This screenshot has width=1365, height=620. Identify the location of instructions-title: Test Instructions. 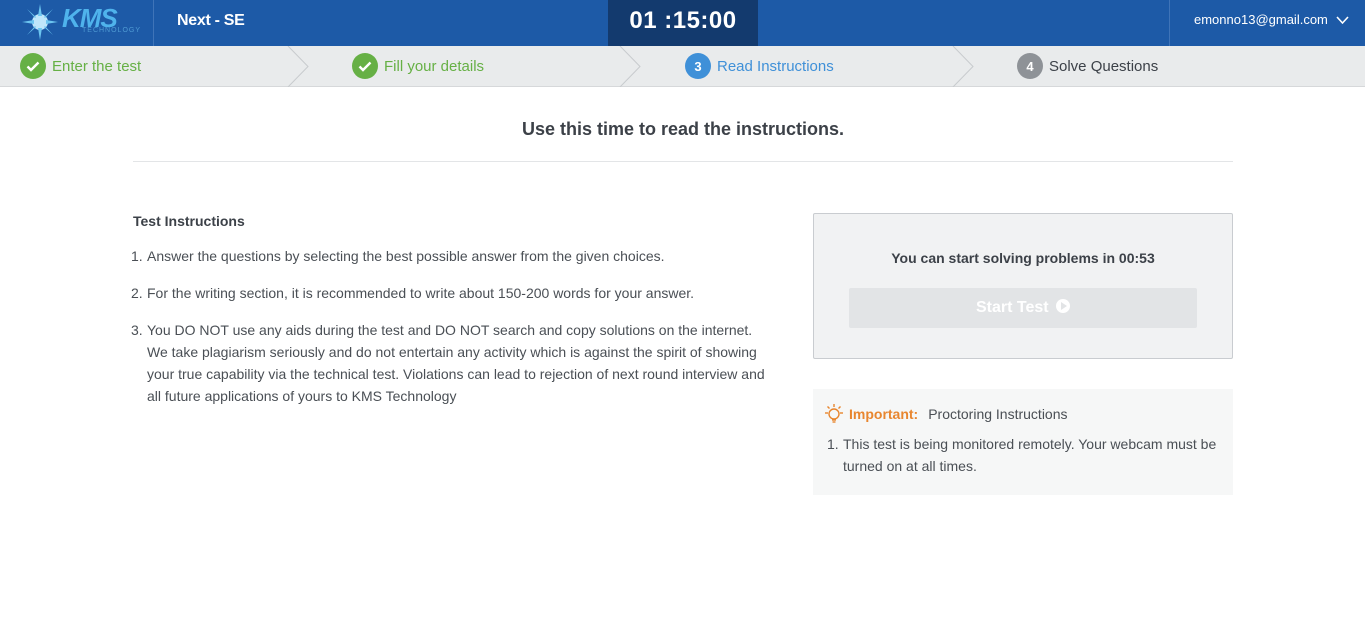
(189, 221).